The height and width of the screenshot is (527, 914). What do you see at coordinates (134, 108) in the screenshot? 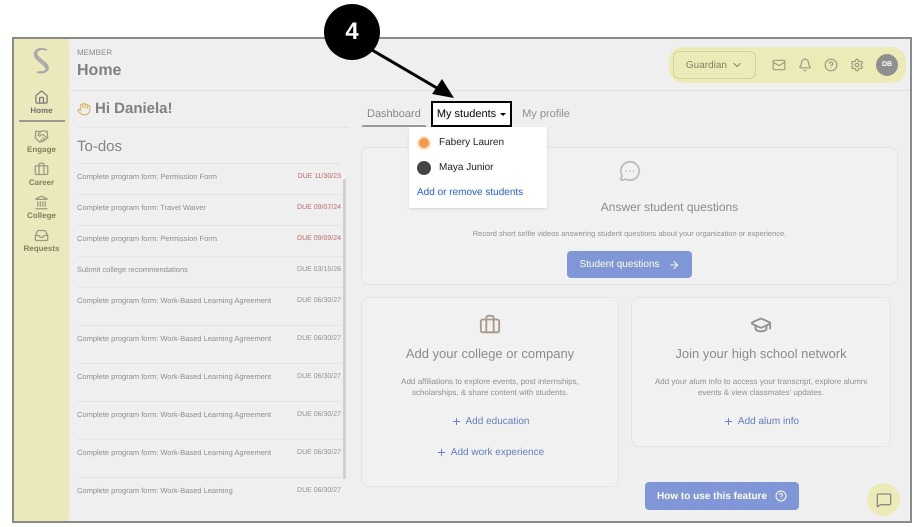
I see `greeting: Hi Daniela!` at bounding box center [134, 108].